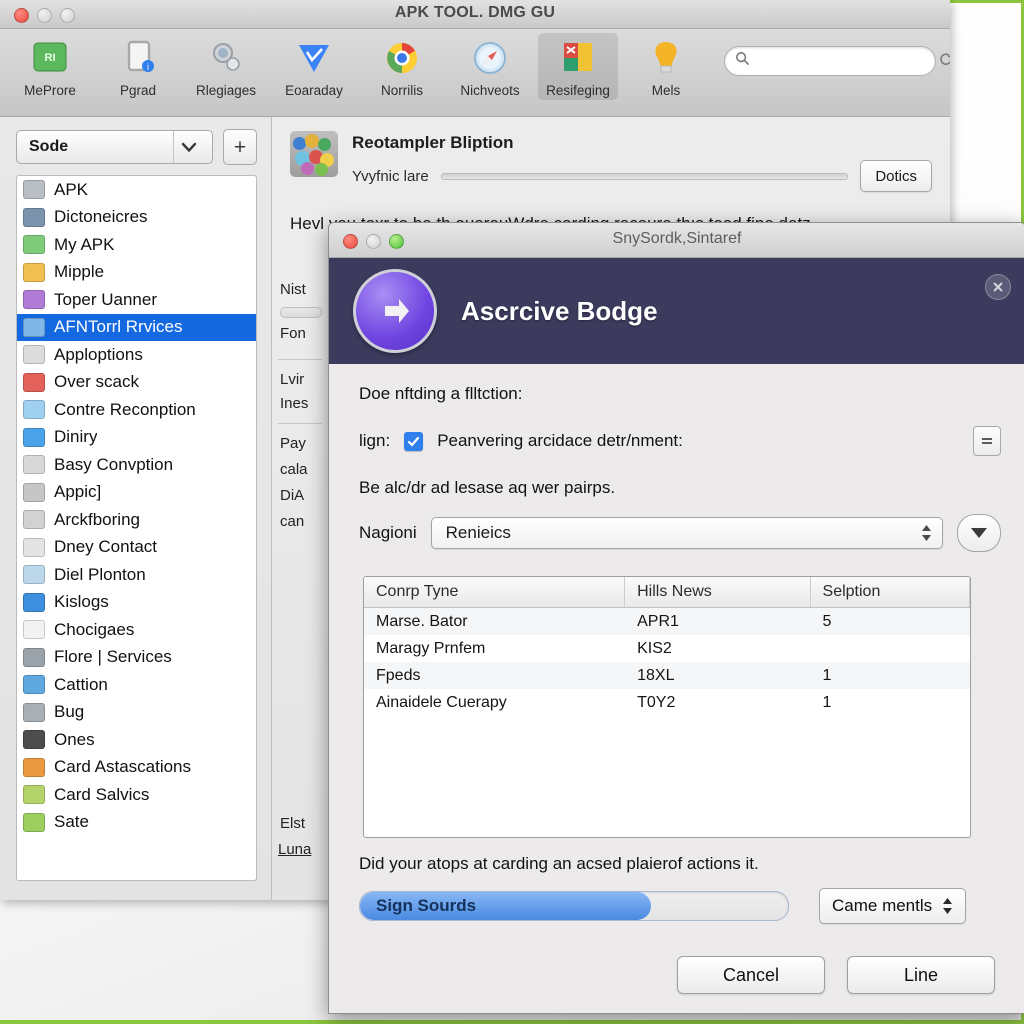  Describe the element at coordinates (921, 975) in the screenshot. I see `confirm-button: Line` at that location.